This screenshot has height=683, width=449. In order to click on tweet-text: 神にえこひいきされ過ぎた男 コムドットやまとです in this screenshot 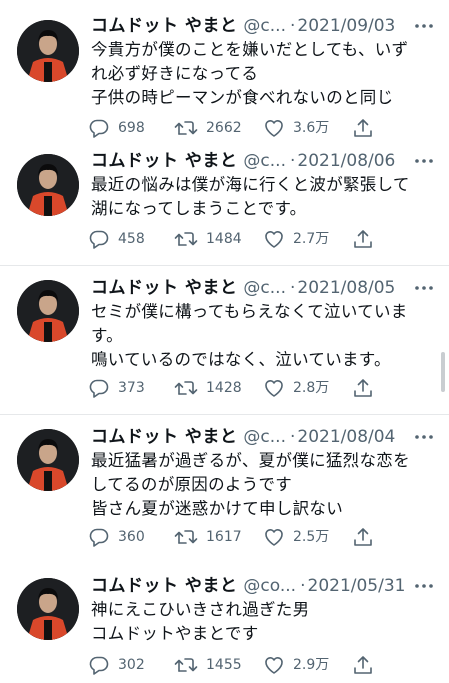, I will do `click(200, 621)`.